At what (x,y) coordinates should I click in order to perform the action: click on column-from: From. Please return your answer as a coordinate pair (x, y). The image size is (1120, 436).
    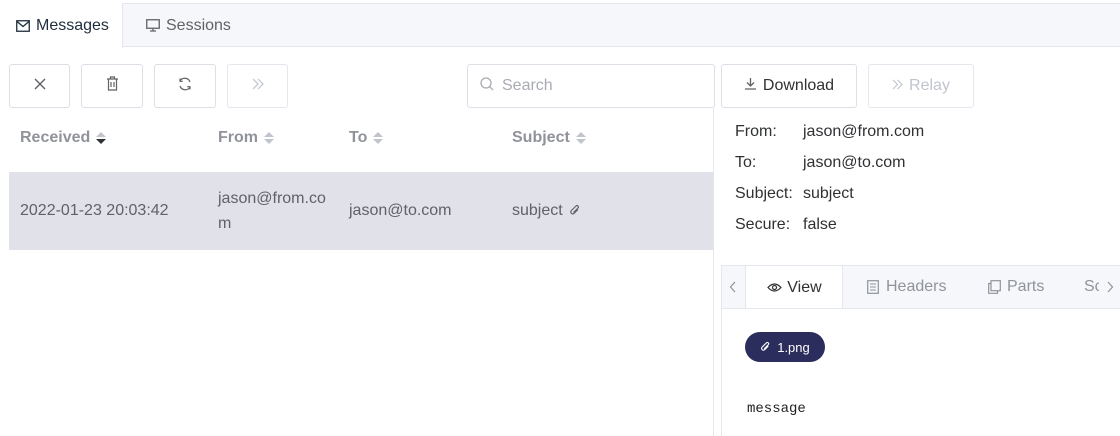
    Looking at the image, I should click on (246, 138).